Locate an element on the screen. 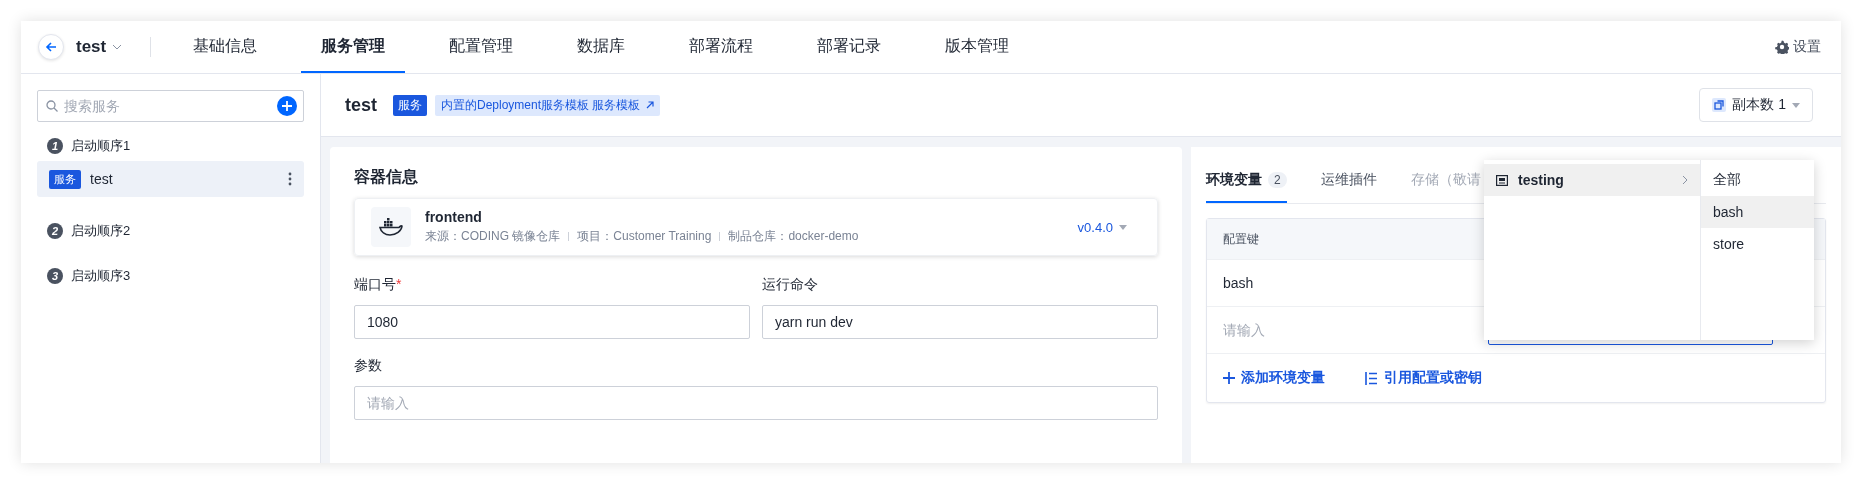 This screenshot has width=1862, height=482. image-source: 来源：CODING 镜像仓库 is located at coordinates (493, 236).